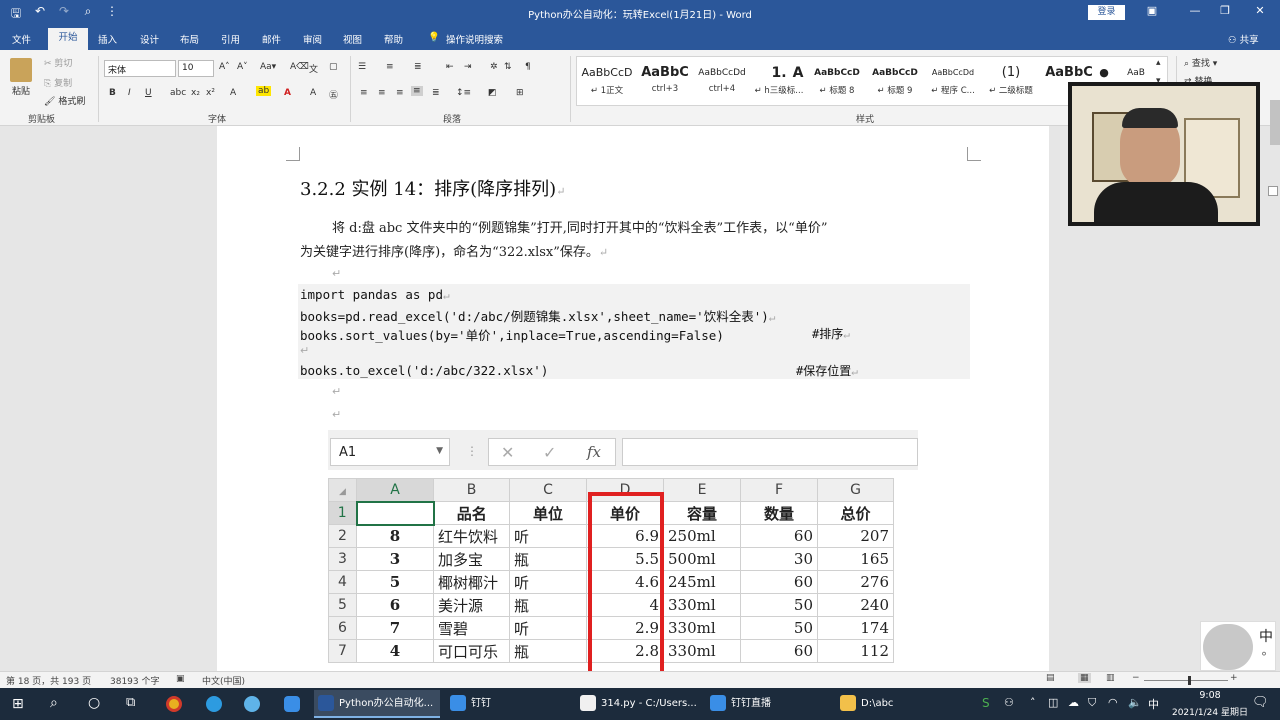 The height and width of the screenshot is (720, 1280). Describe the element at coordinates (1164, 154) in the screenshot. I see `webcam-overlay` at that location.